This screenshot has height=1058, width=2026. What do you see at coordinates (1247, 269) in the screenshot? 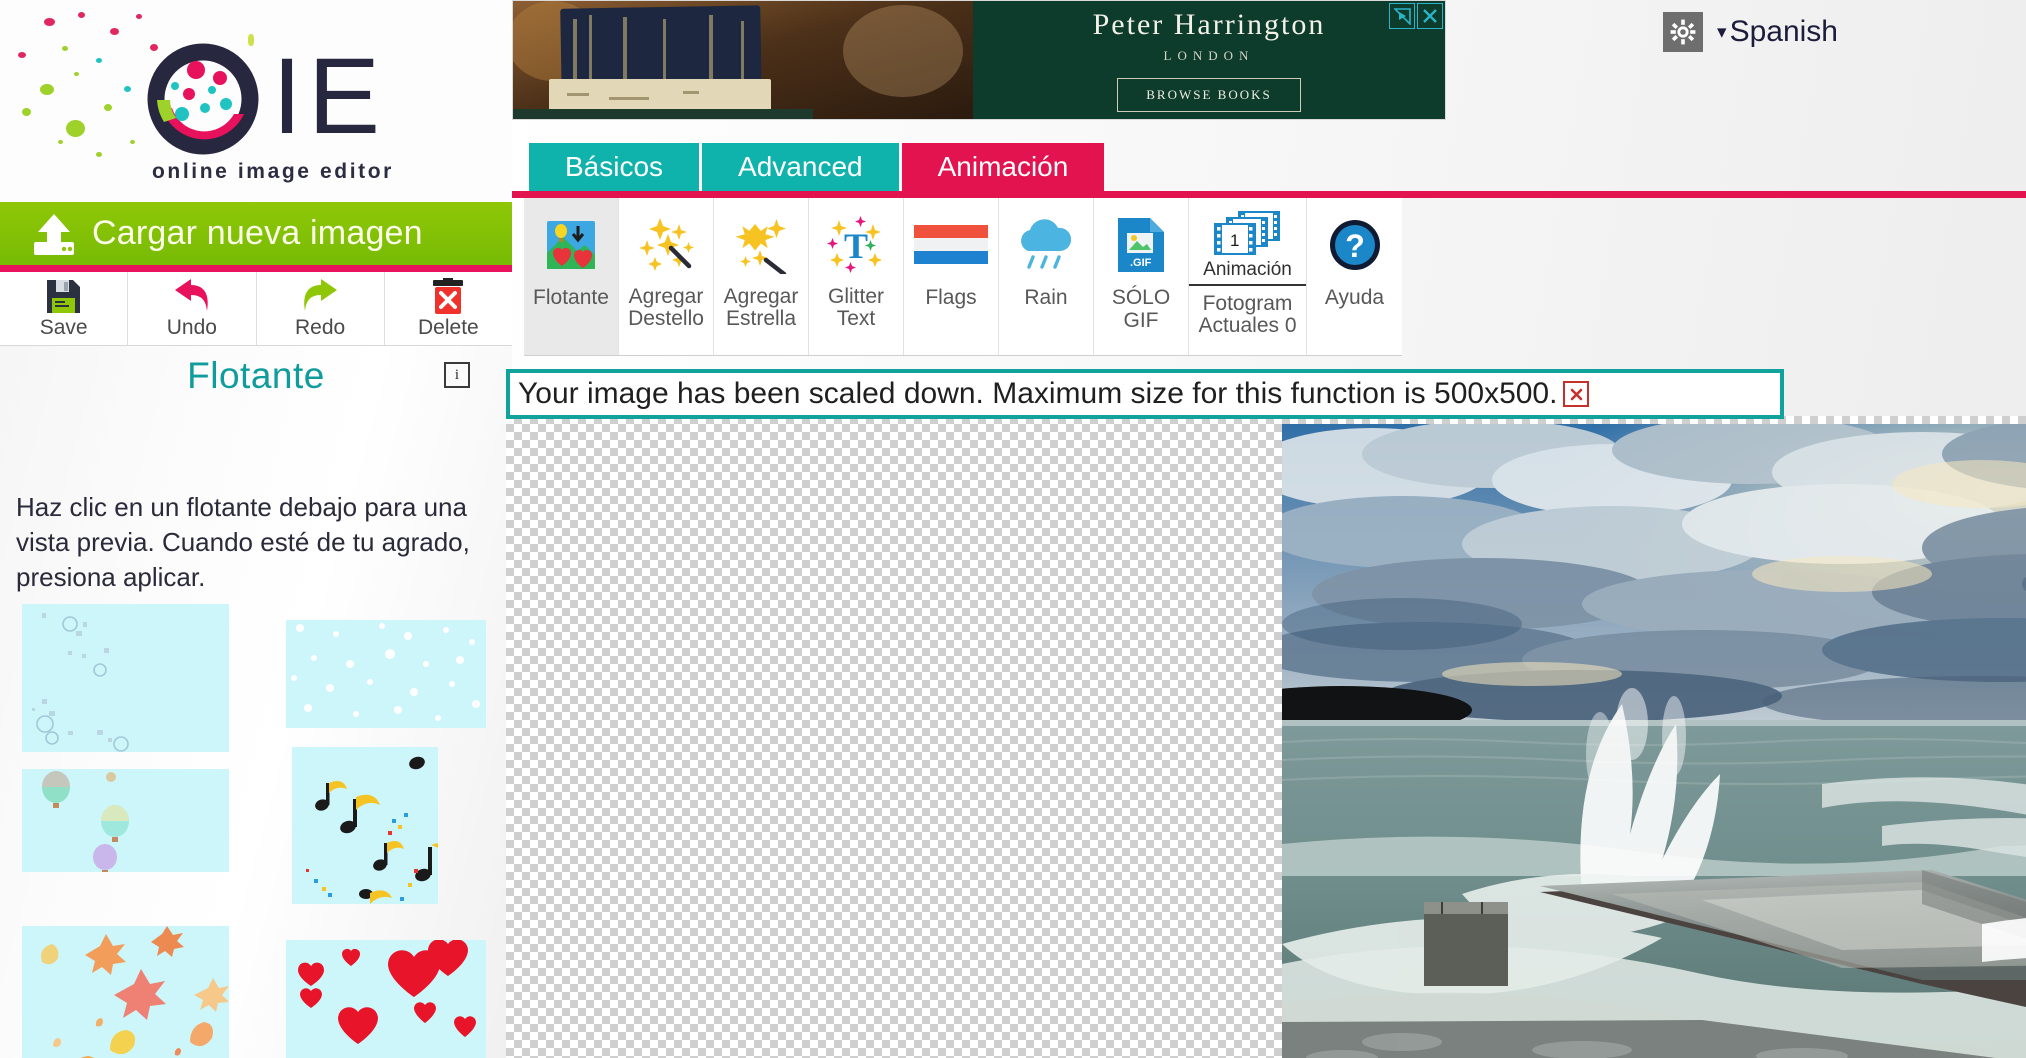
I see `frames-top-label: Animación` at bounding box center [1247, 269].